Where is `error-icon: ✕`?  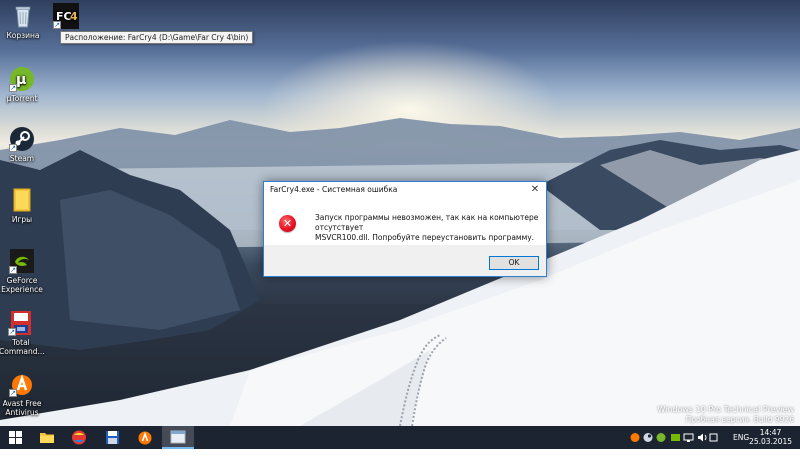
error-icon: ✕ is located at coordinates (287, 223).